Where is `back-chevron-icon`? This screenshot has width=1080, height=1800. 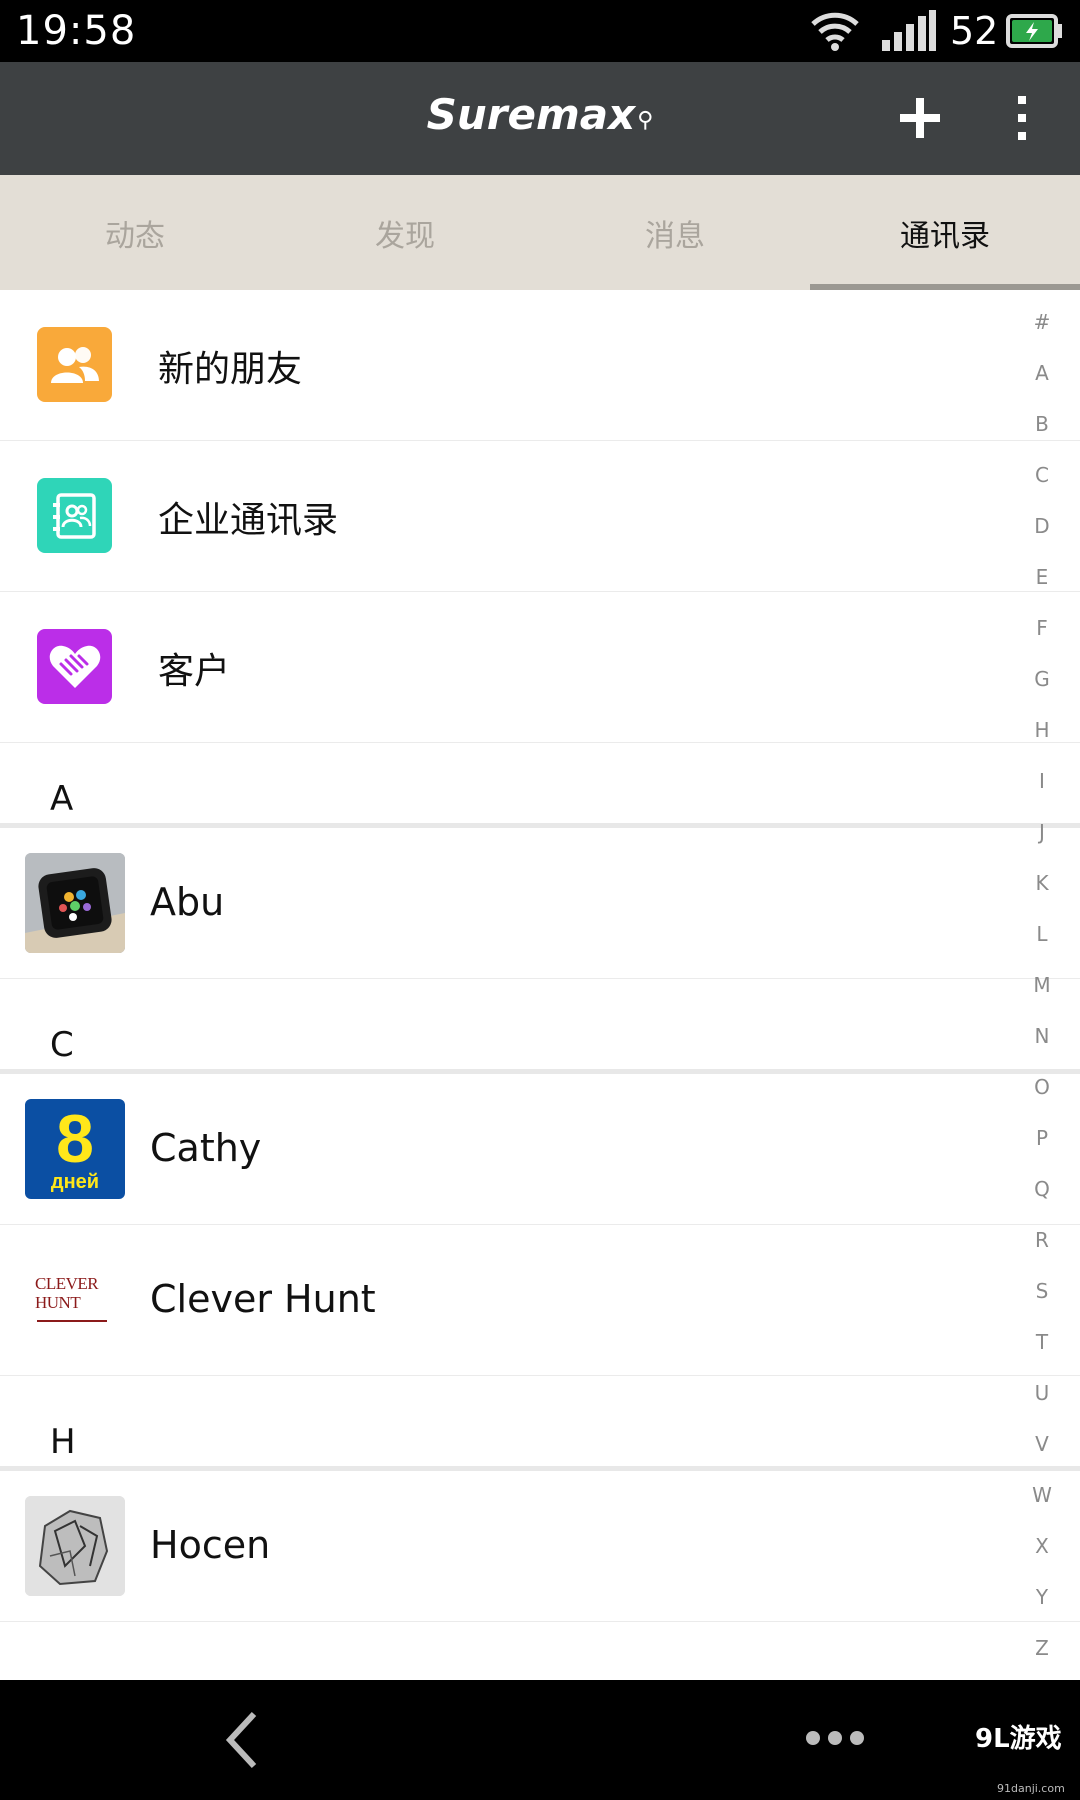
back-chevron-icon is located at coordinates (241, 1740).